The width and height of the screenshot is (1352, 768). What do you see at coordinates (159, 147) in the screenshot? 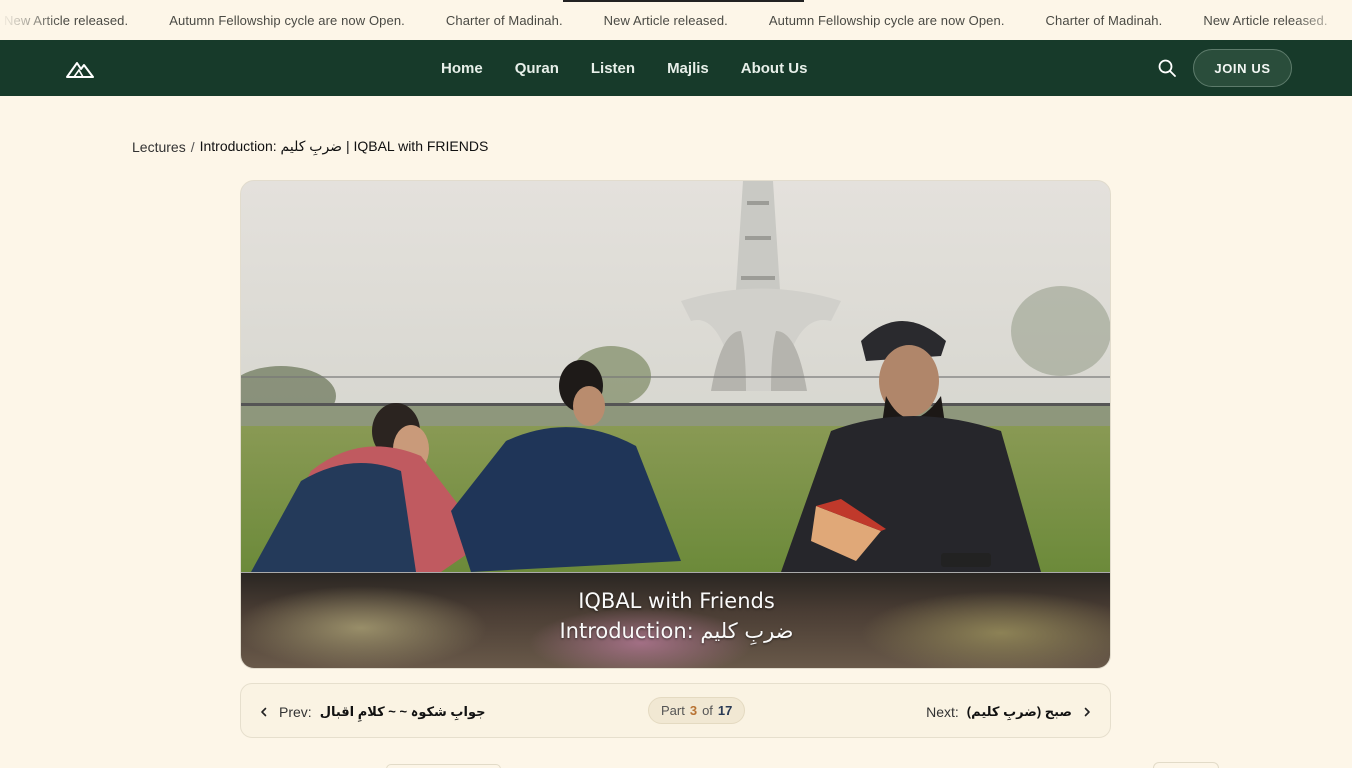
I see `breadcrumb-lectures-link: Lectures` at bounding box center [159, 147].